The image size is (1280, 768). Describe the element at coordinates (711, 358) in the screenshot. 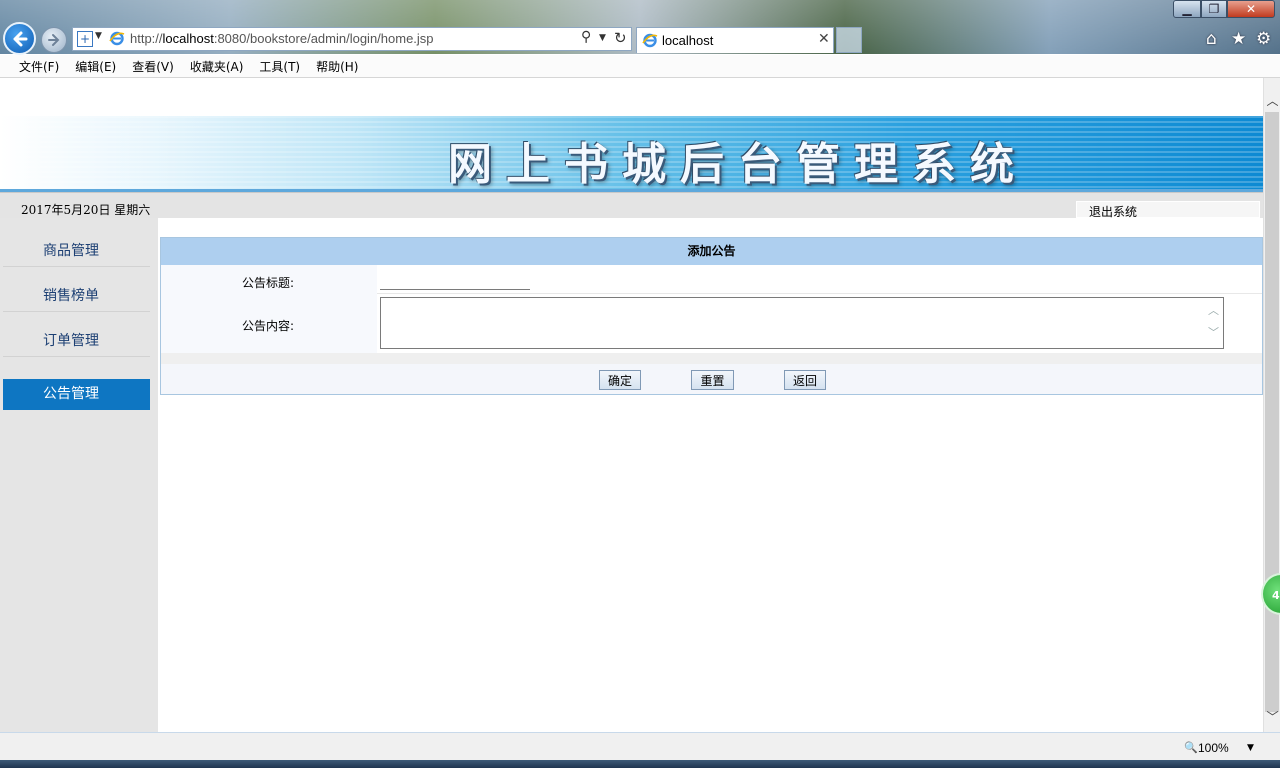

I see `form-spacer` at that location.